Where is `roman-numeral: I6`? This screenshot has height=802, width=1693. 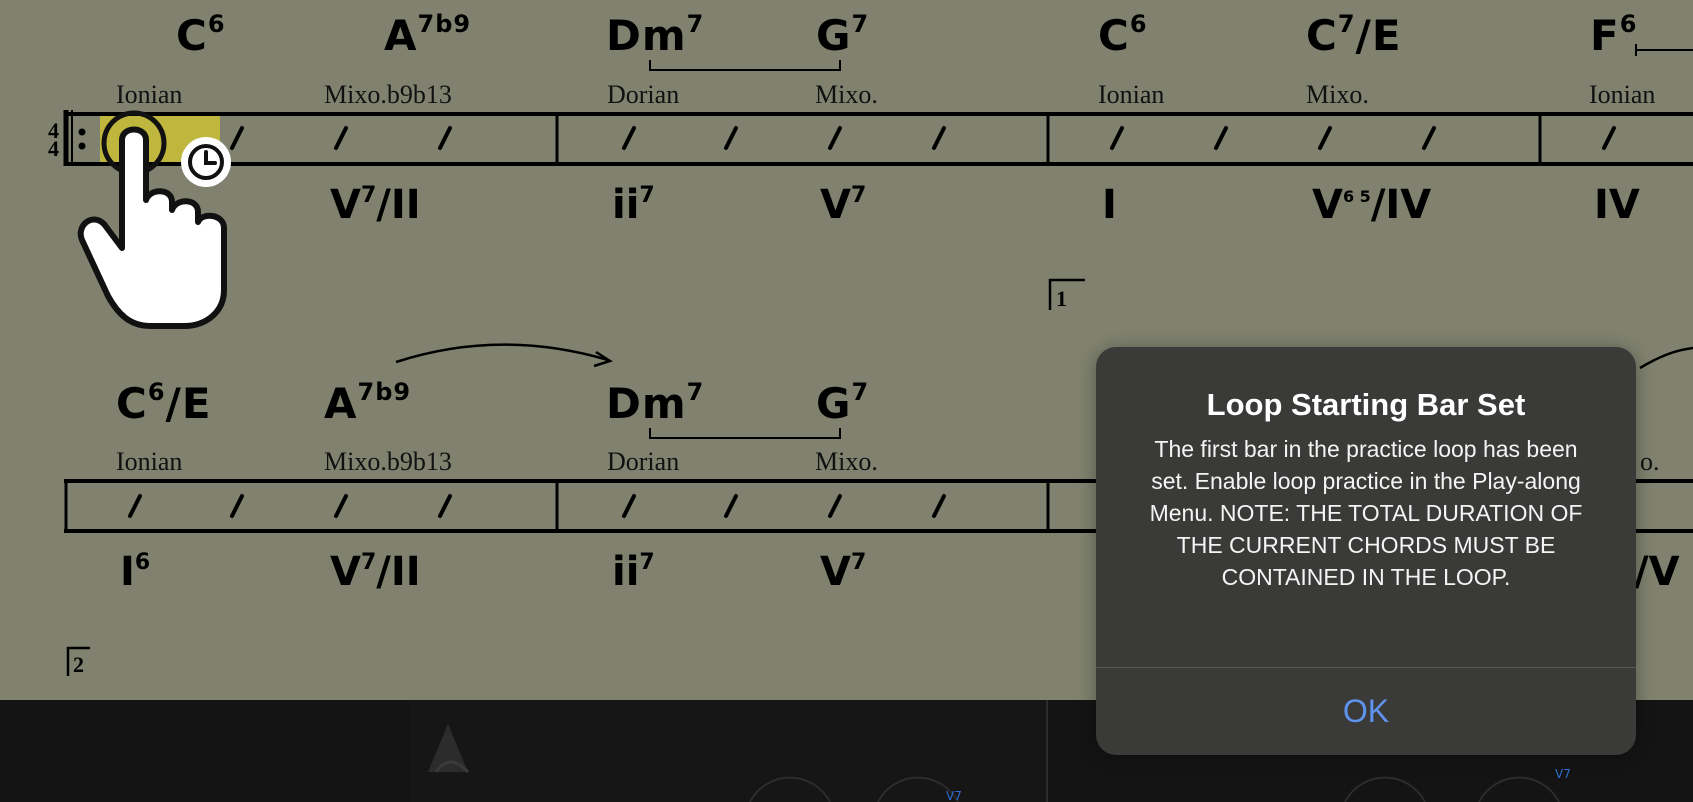
roman-numeral: I6 is located at coordinates (135, 572).